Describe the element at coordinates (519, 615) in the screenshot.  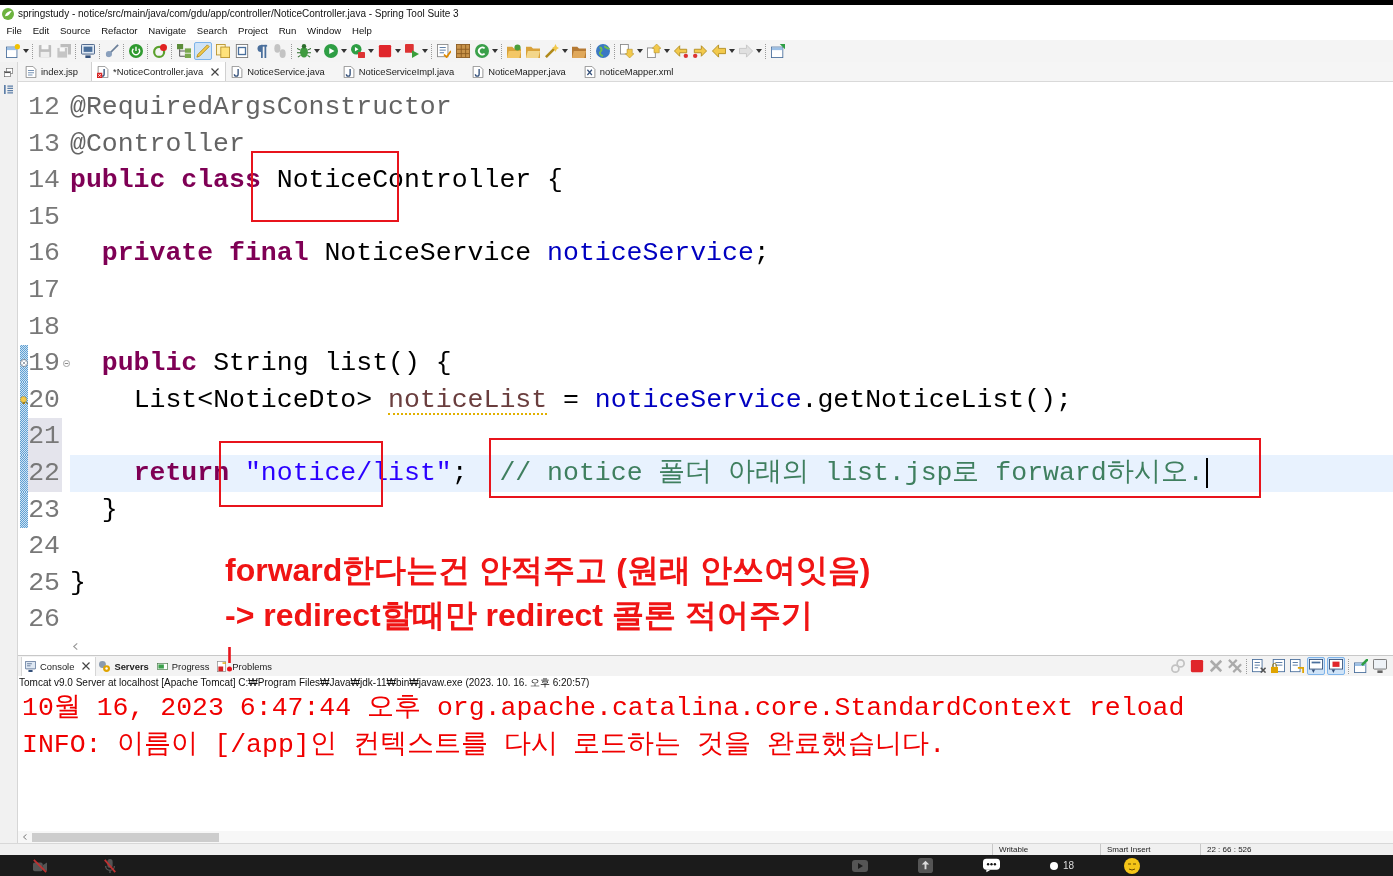
I see `annotation-note: -> redirect할때만 redirect 콜론 적어주기` at that location.